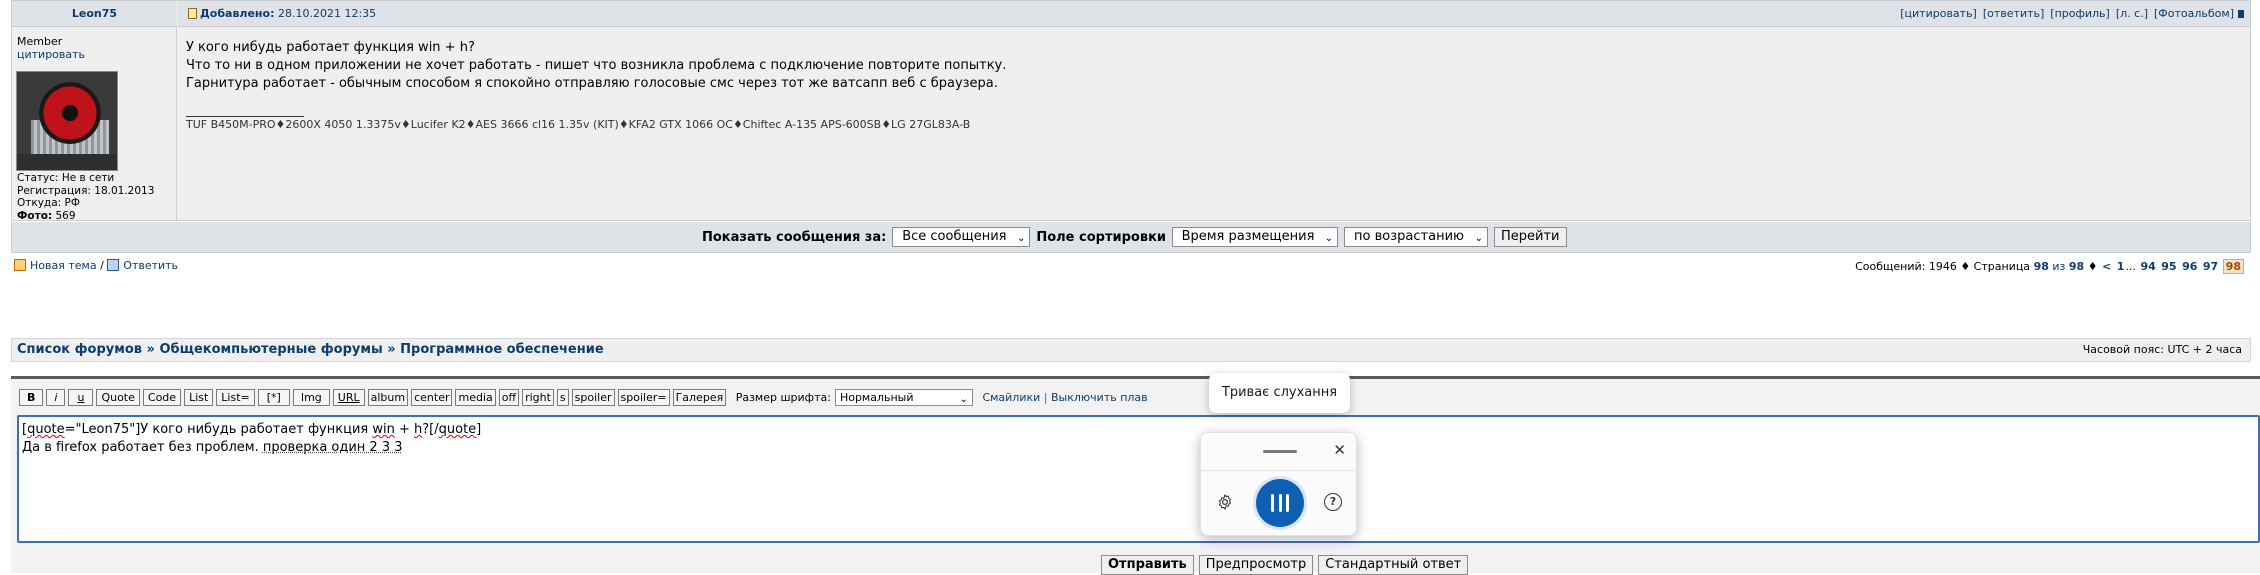 The image size is (2260, 575). What do you see at coordinates (2121, 266) in the screenshot?
I see `page-link-1: 1` at bounding box center [2121, 266].